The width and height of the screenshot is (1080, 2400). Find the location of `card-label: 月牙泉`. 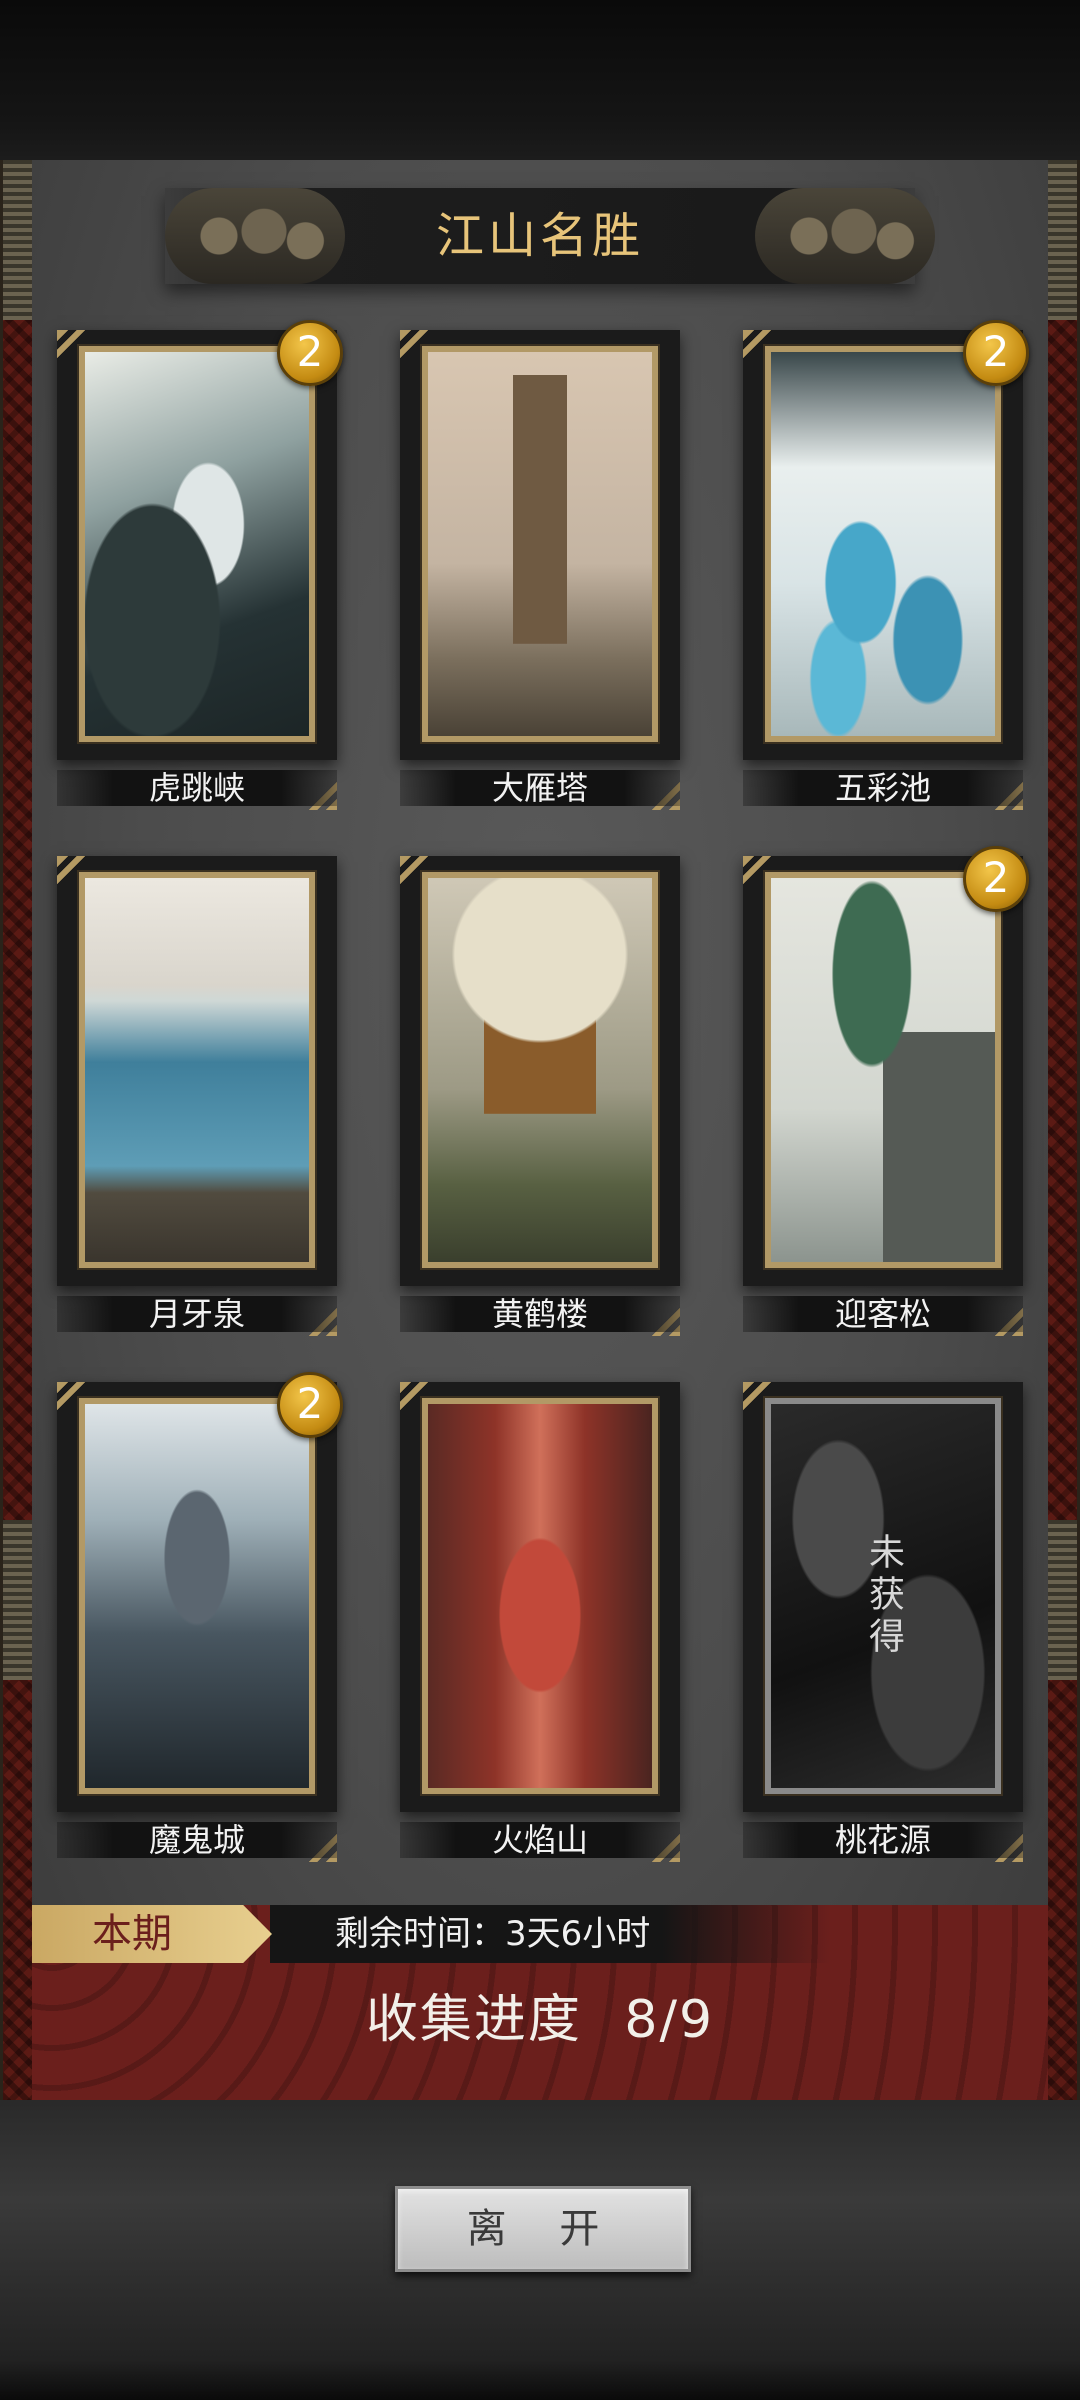

card-label: 月牙泉 is located at coordinates (197, 1314).